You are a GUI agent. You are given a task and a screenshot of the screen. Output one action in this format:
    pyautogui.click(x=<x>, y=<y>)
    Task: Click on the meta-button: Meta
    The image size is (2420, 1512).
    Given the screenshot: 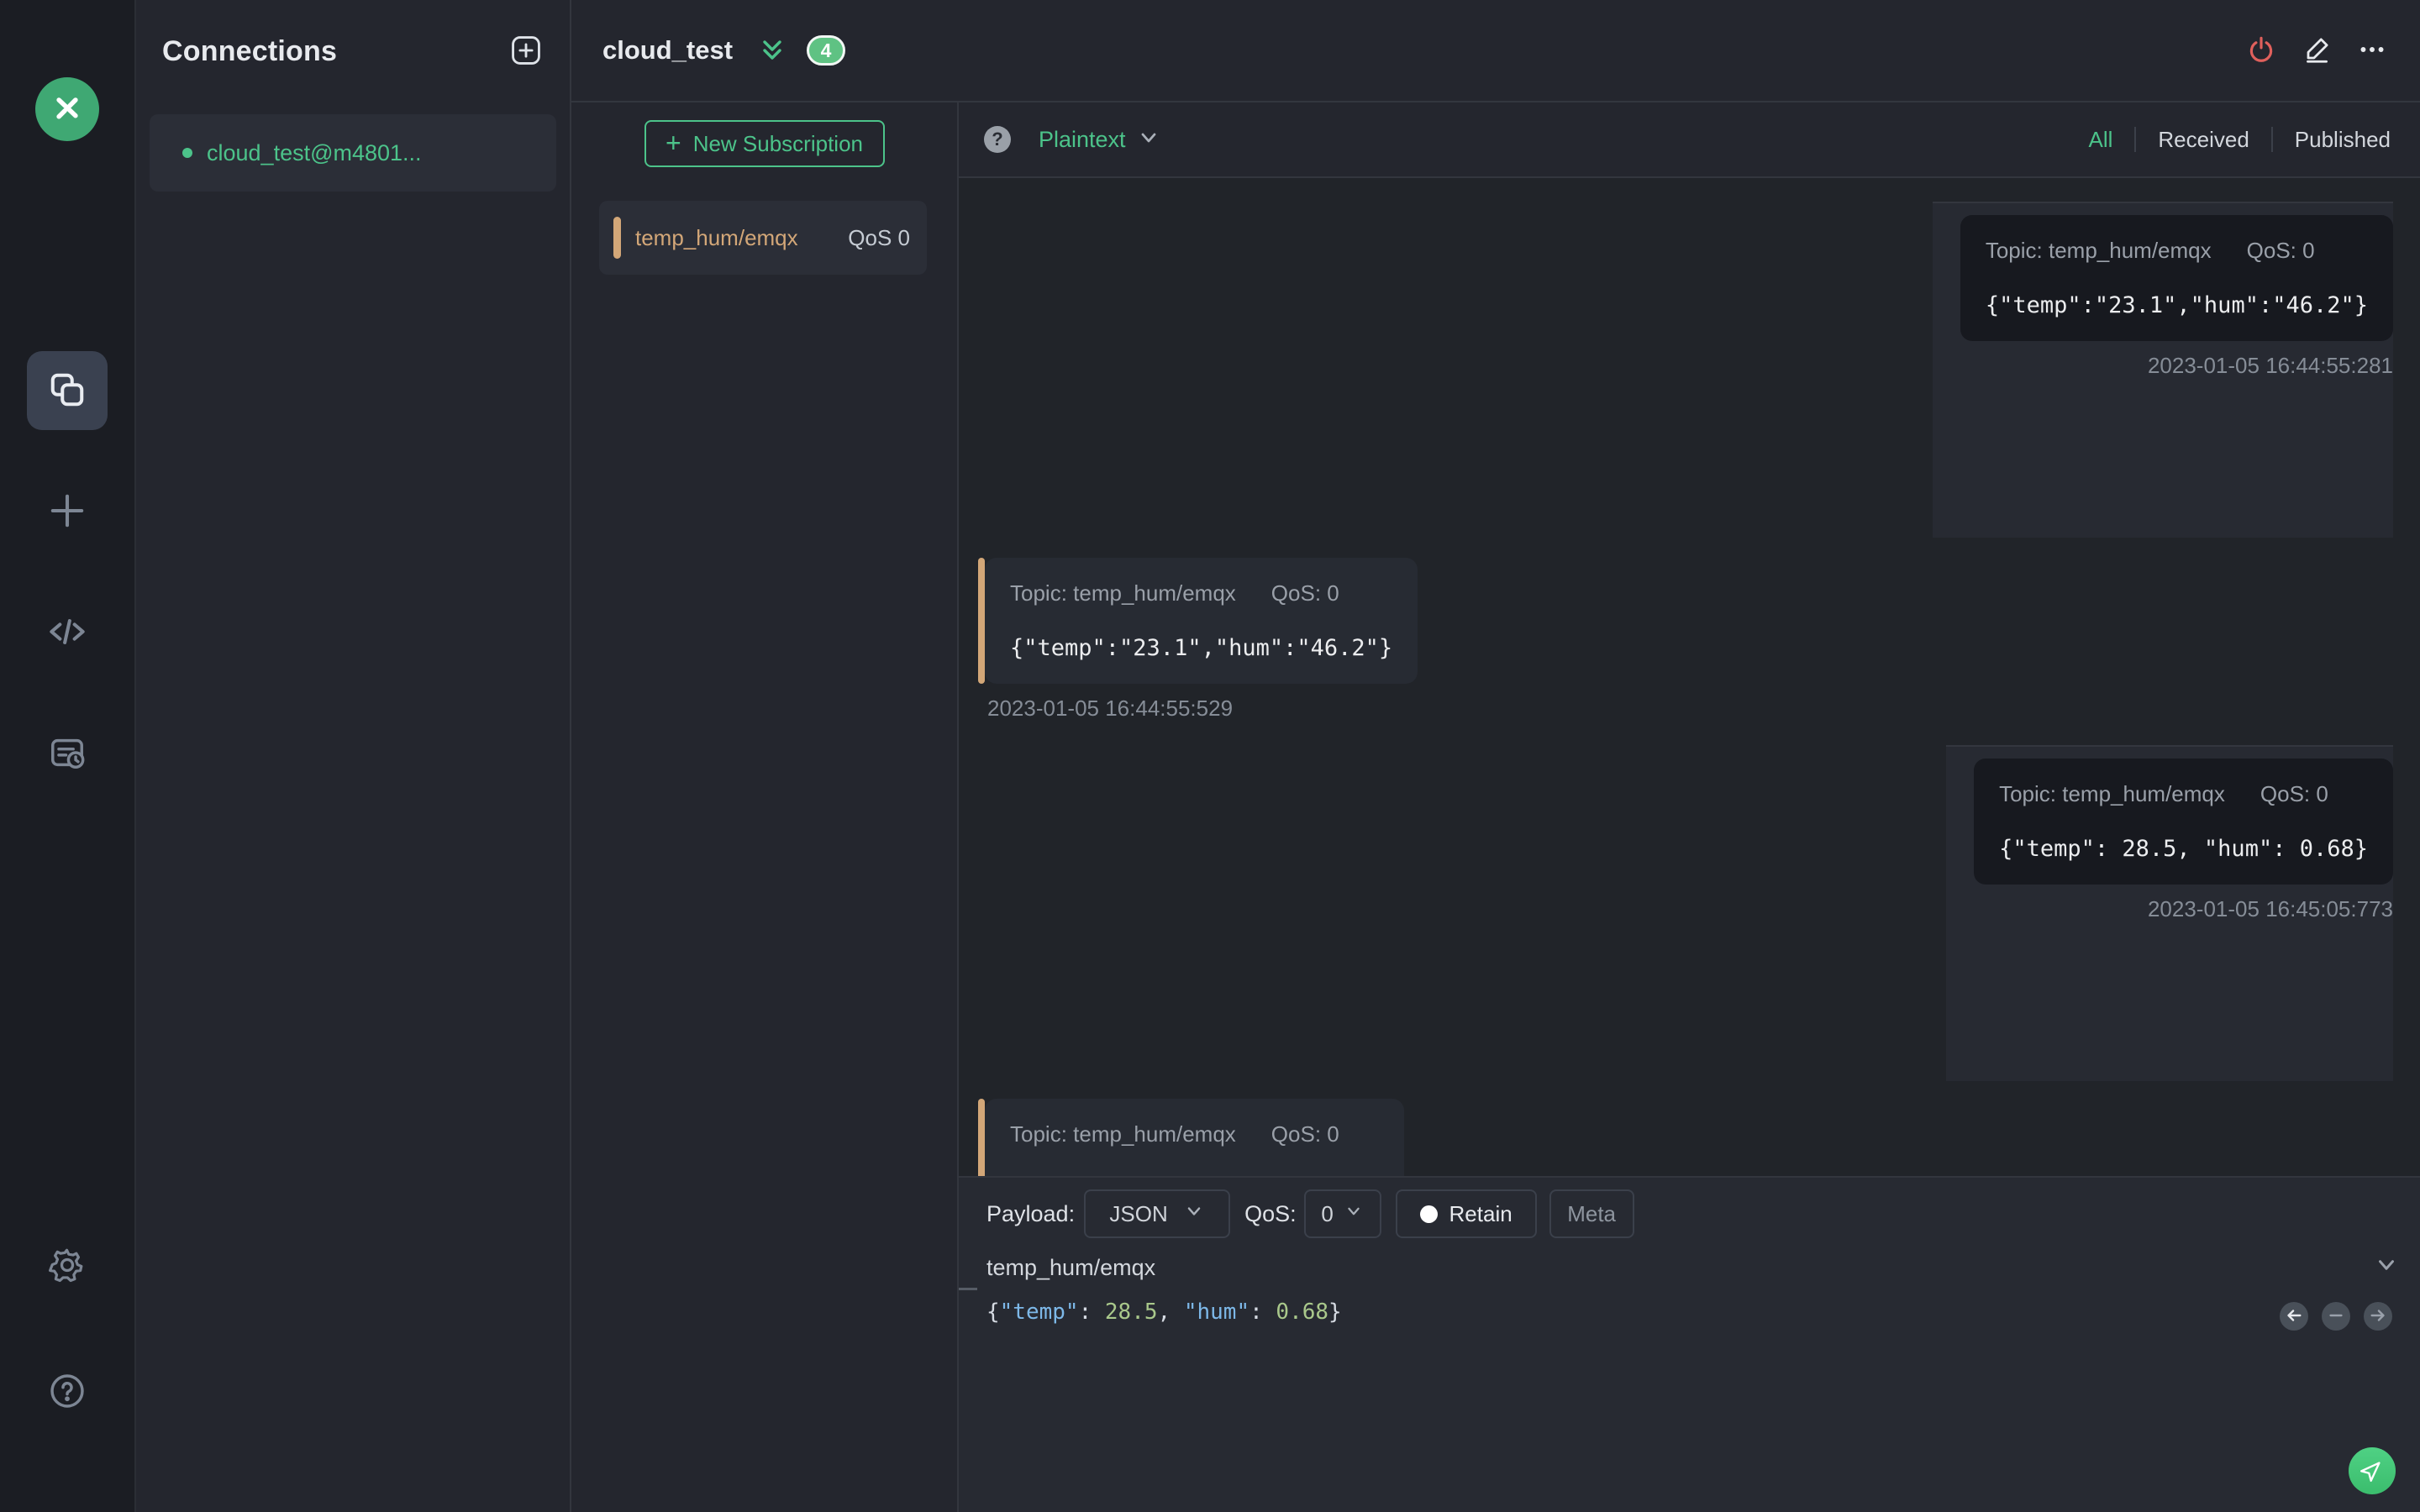 What is the action you would take?
    pyautogui.click(x=1591, y=1213)
    